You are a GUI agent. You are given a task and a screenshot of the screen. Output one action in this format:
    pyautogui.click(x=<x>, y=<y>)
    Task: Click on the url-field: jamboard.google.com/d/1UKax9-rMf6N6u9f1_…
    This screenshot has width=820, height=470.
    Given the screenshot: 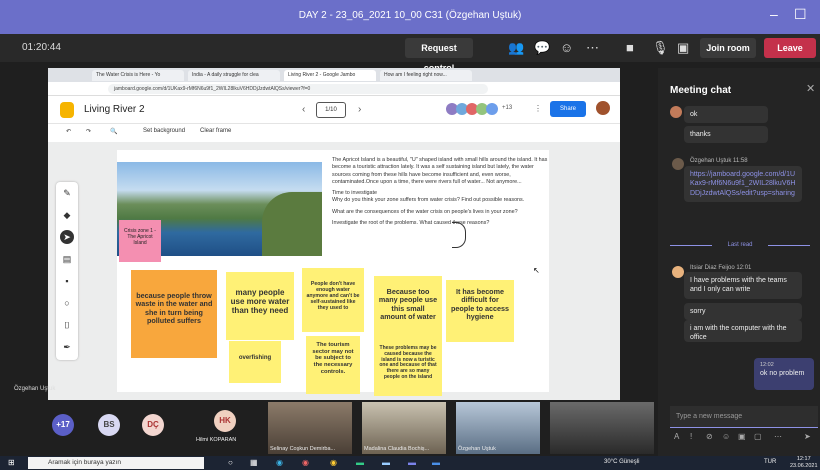 What is the action you would take?
    pyautogui.click(x=298, y=89)
    